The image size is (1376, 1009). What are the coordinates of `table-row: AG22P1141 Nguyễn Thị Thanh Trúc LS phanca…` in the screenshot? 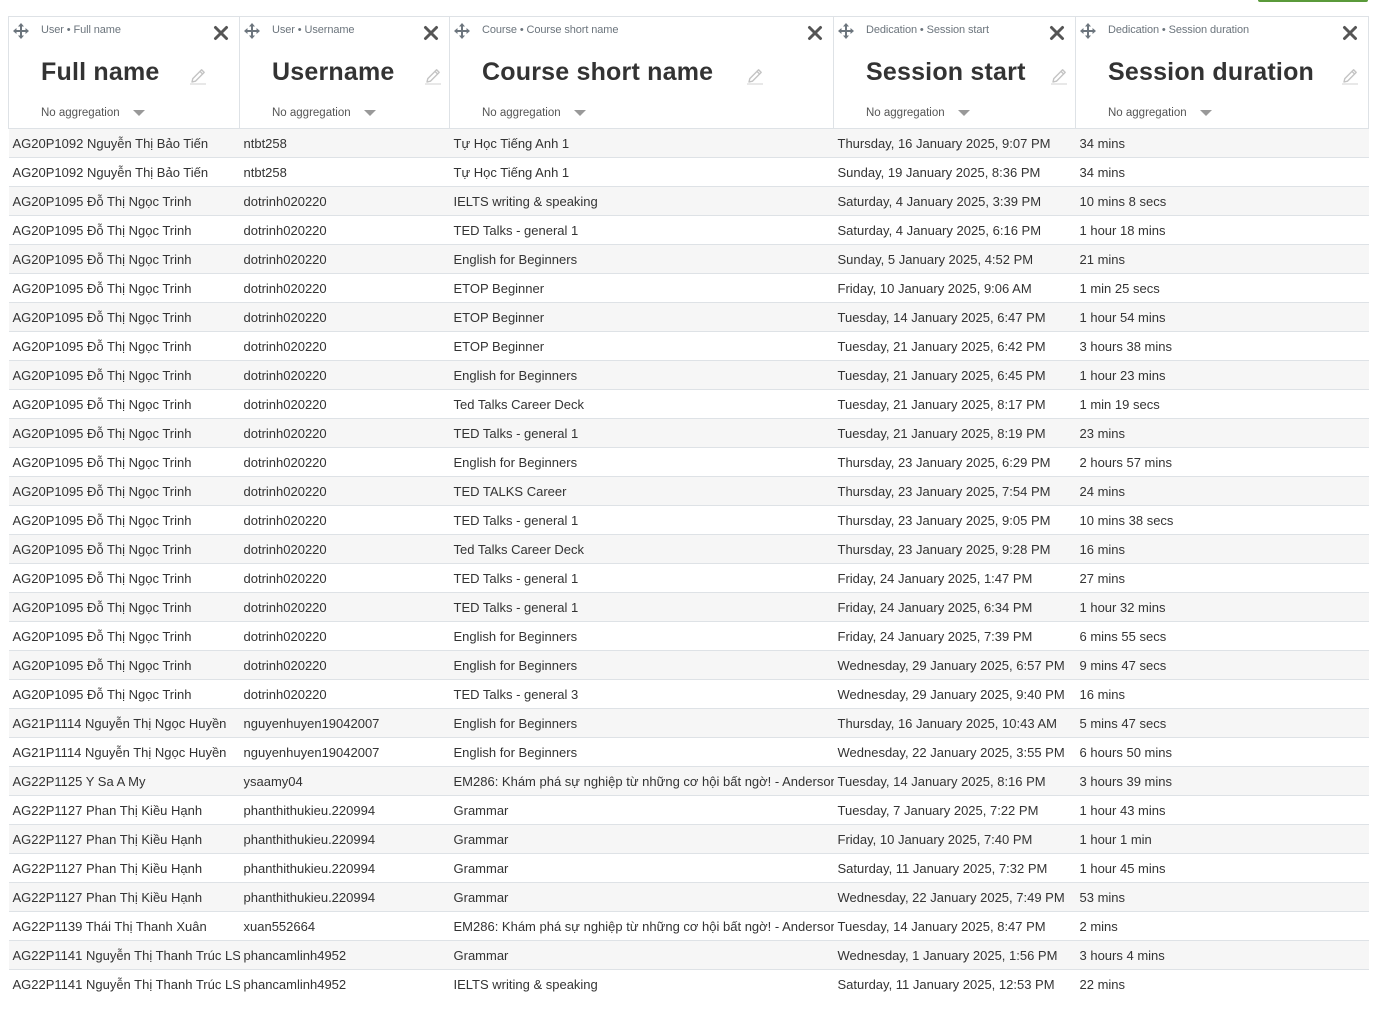 It's located at (688, 983).